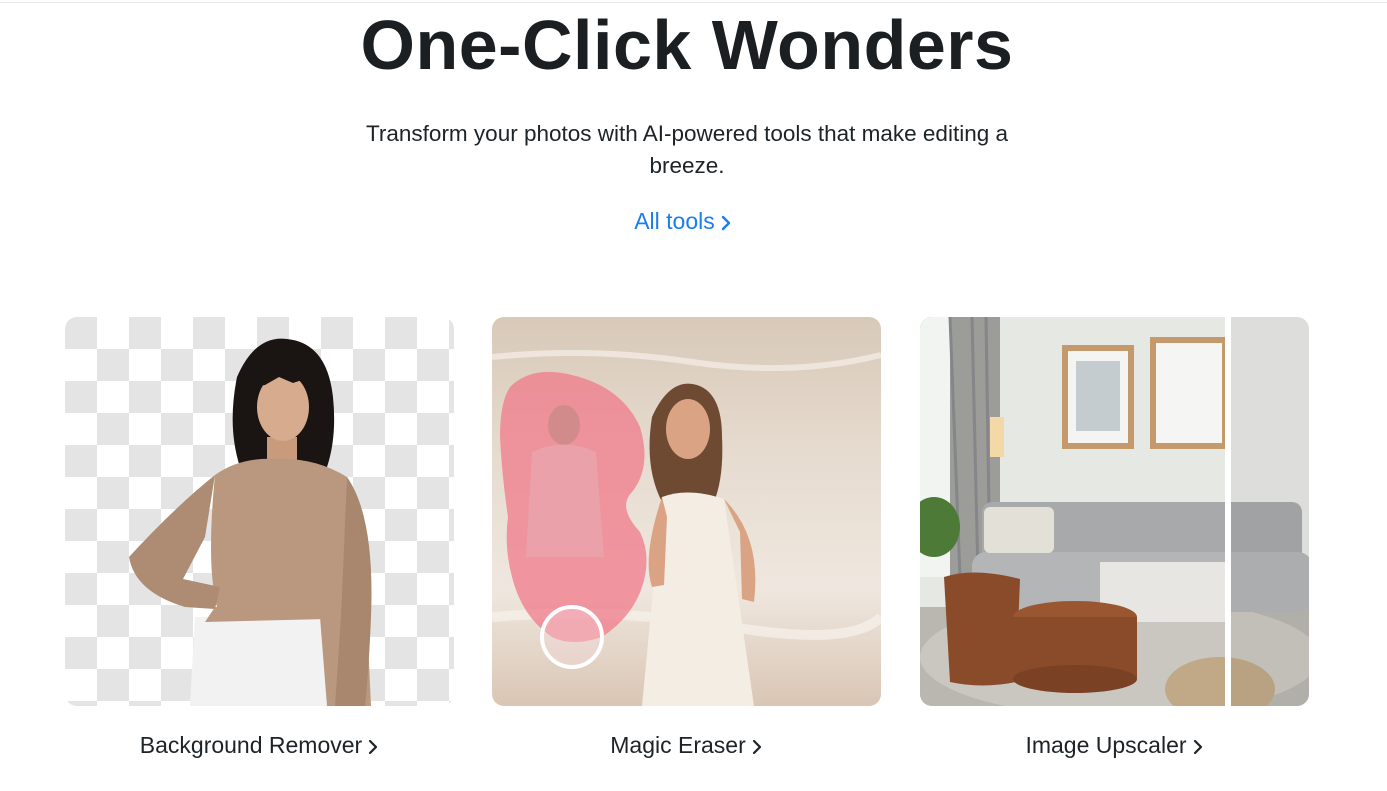  What do you see at coordinates (251, 745) in the screenshot?
I see `background-remover-label: Background Remover` at bounding box center [251, 745].